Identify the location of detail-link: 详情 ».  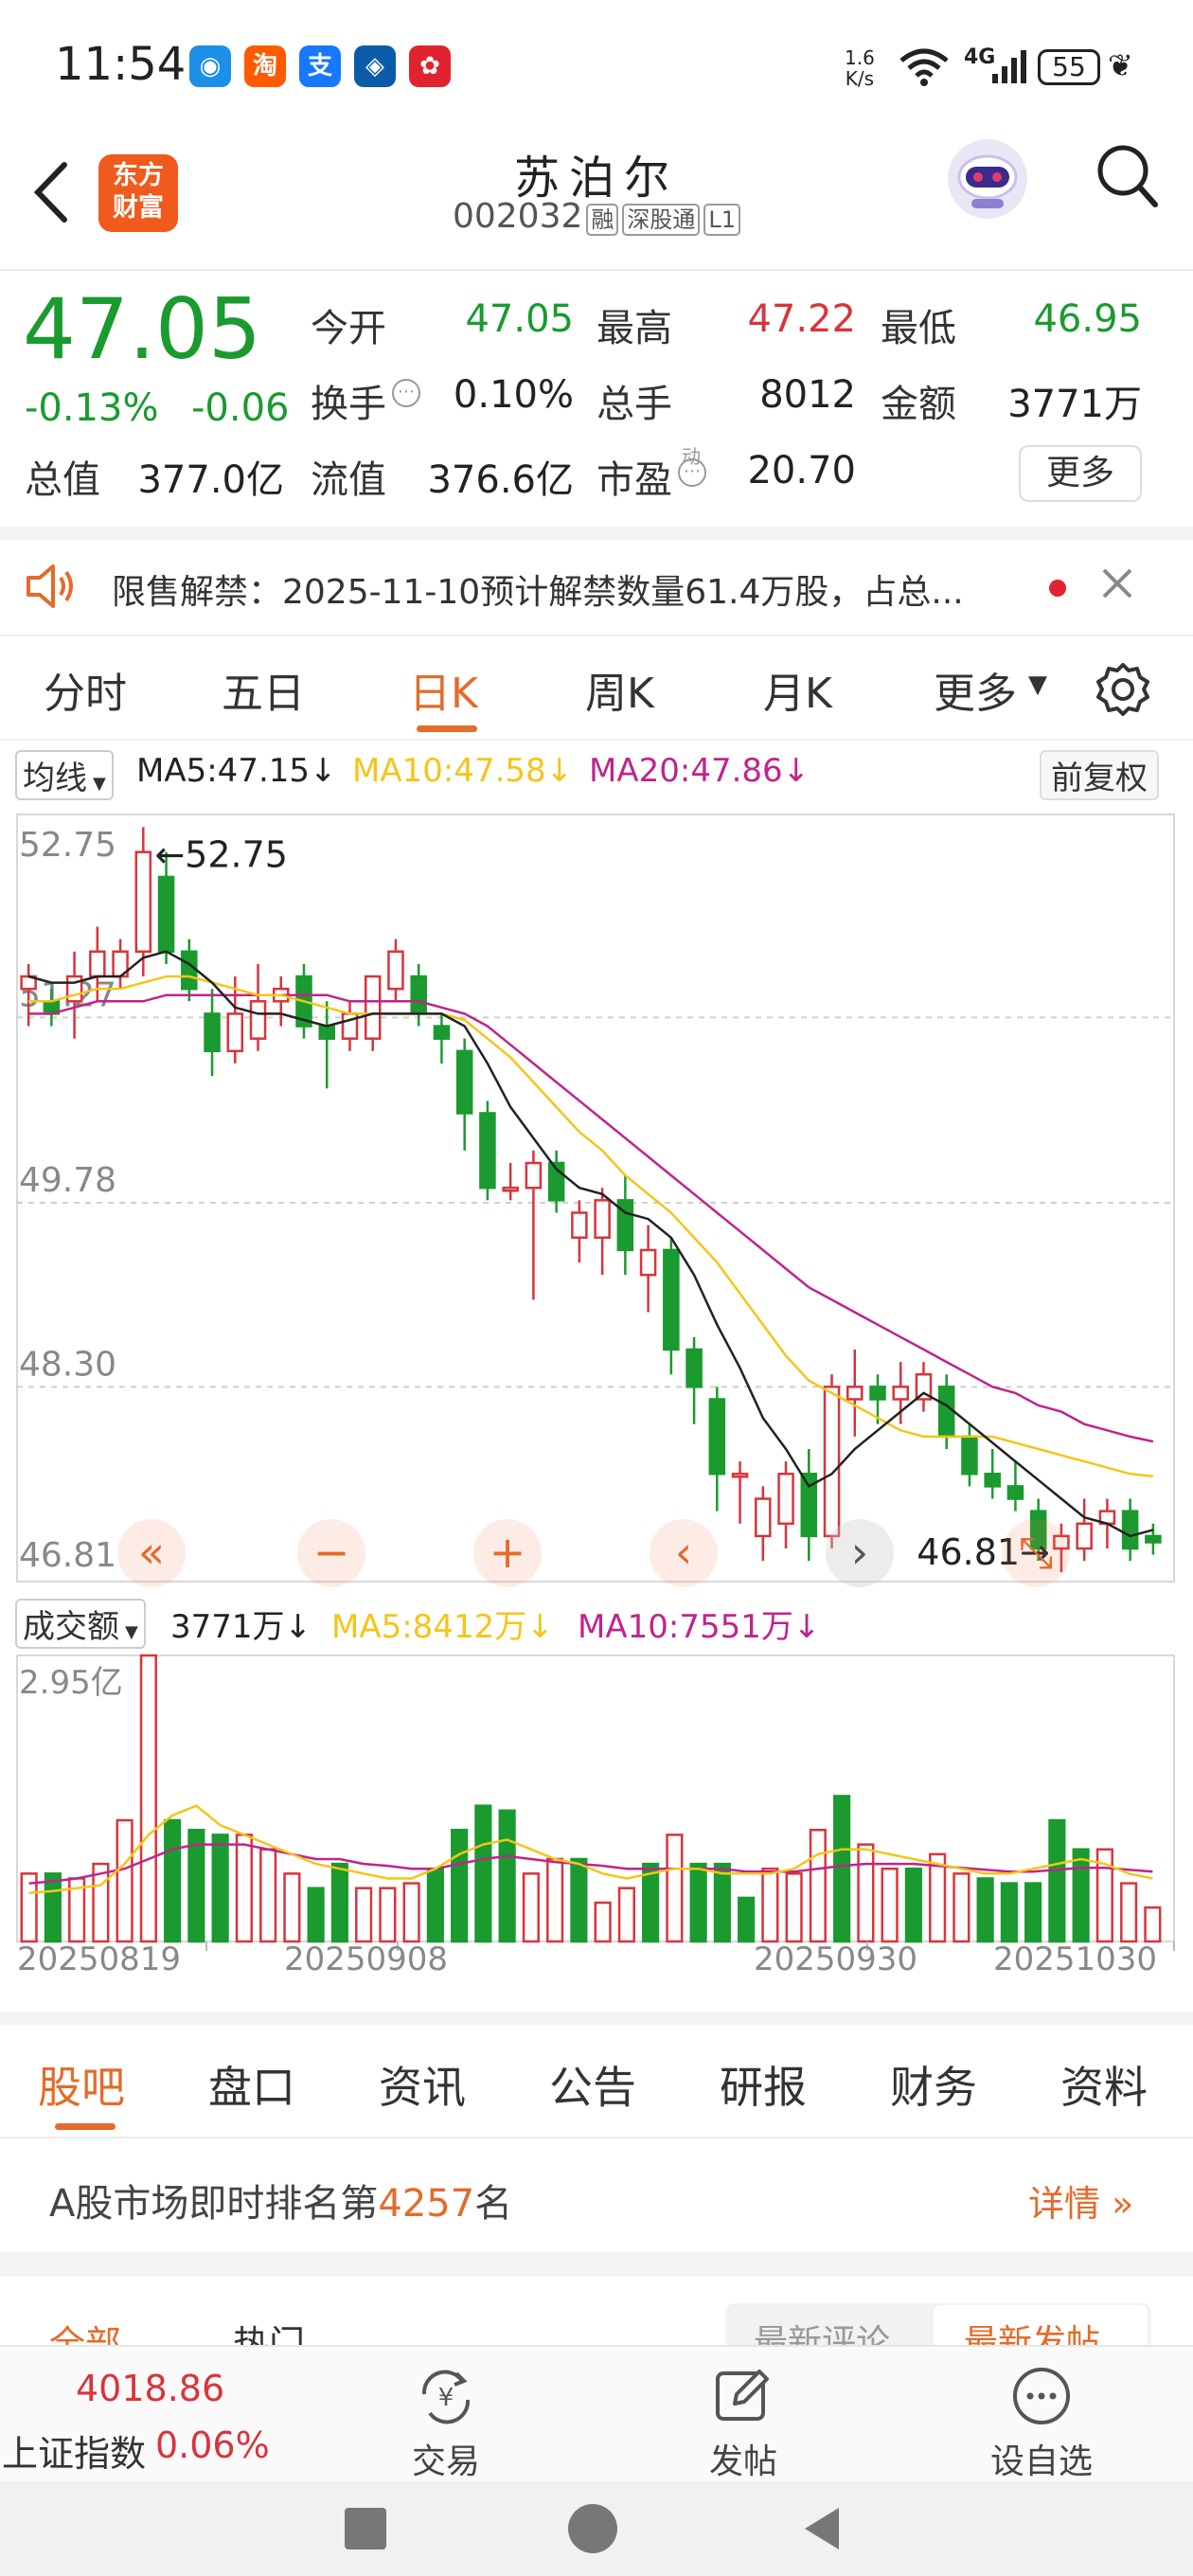
(1080, 2200).